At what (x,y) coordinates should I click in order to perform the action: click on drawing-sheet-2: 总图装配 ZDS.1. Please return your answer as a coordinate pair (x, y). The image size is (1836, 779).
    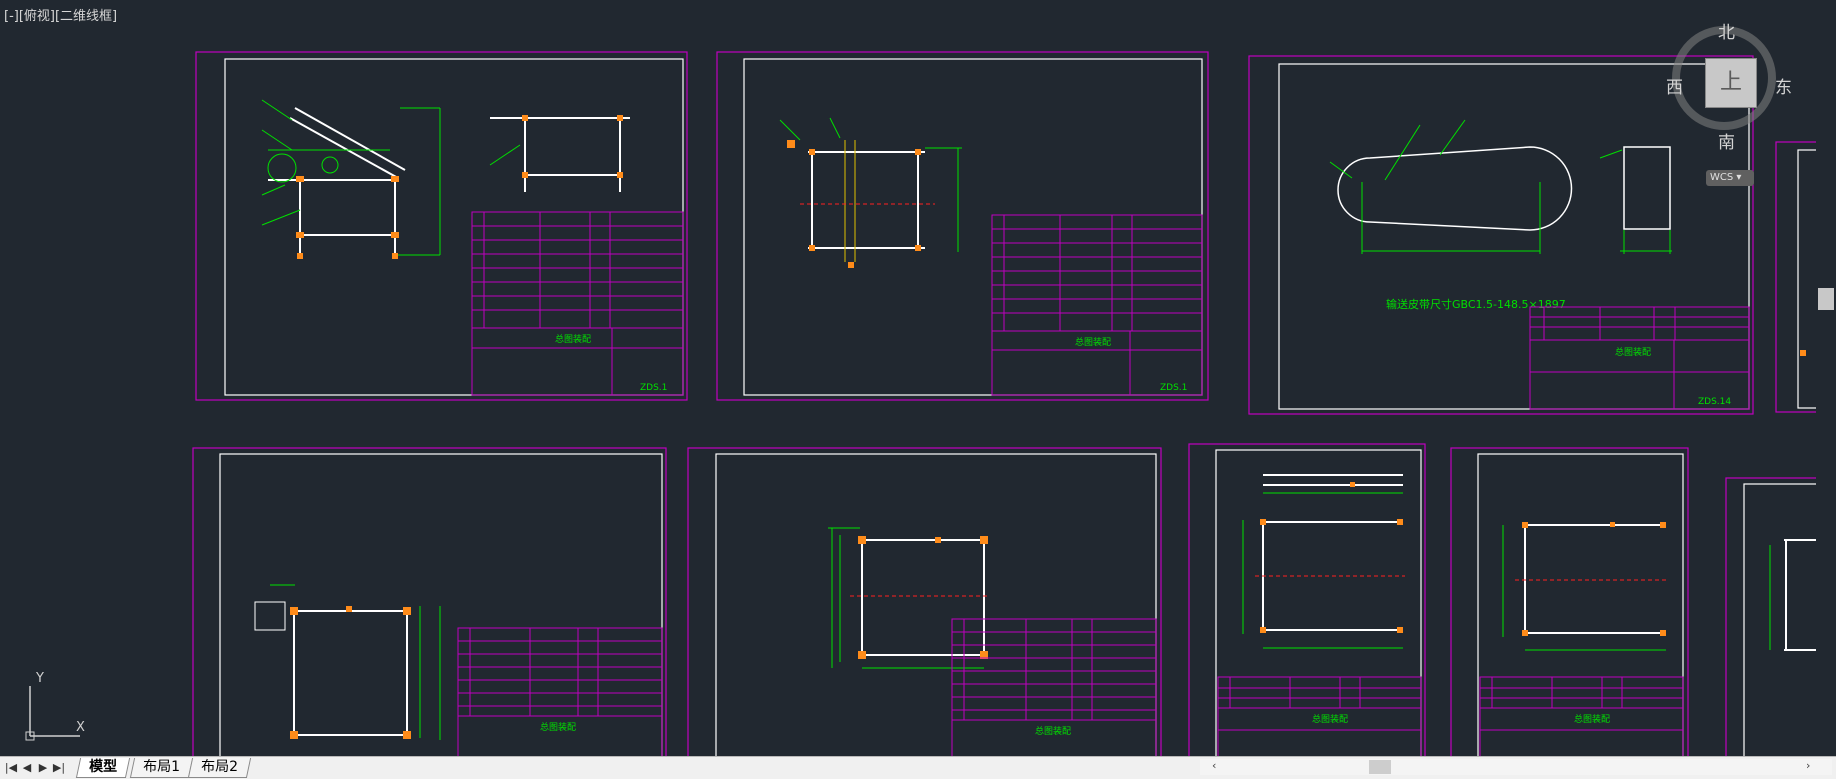
    Looking at the image, I should click on (962, 226).